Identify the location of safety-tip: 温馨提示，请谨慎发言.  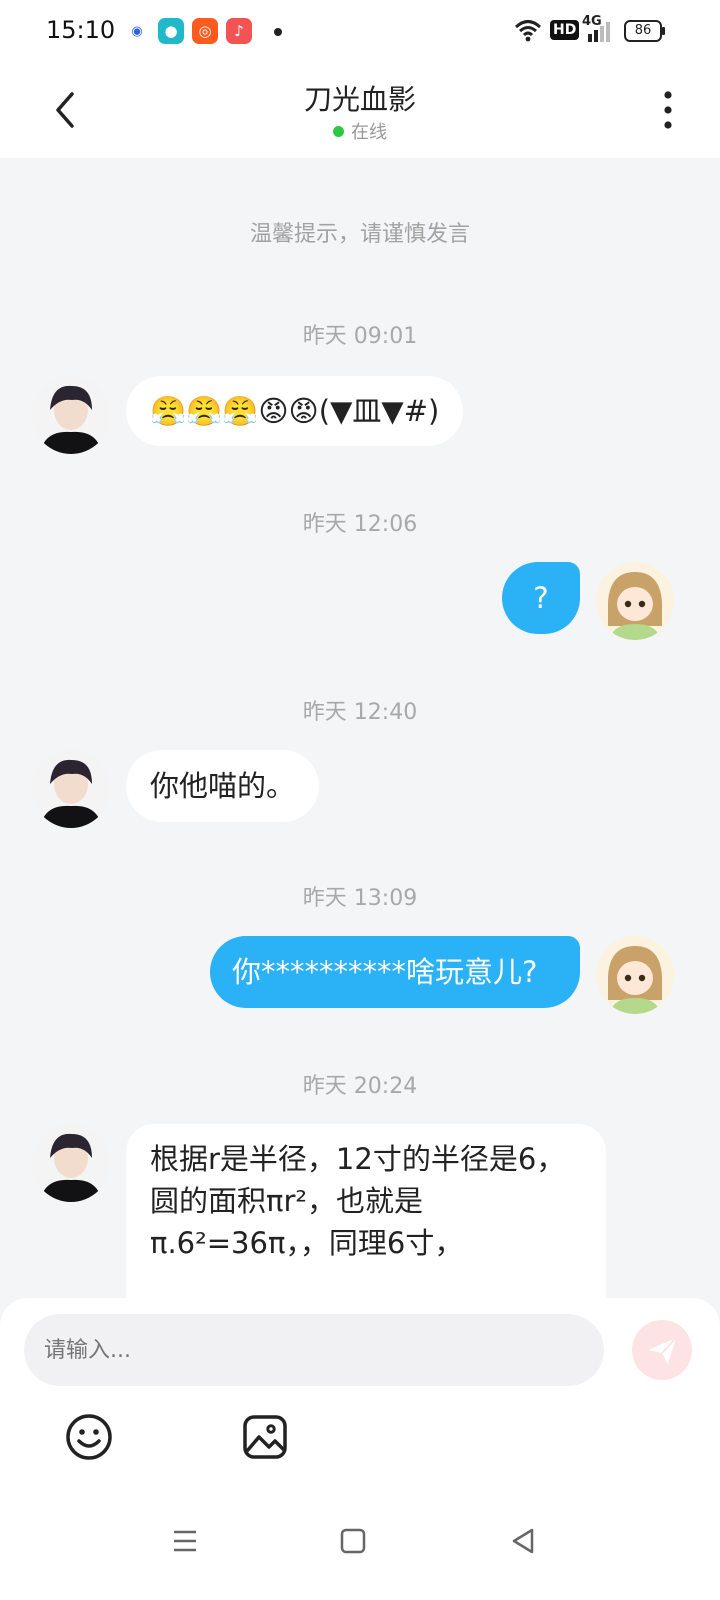
(359, 234).